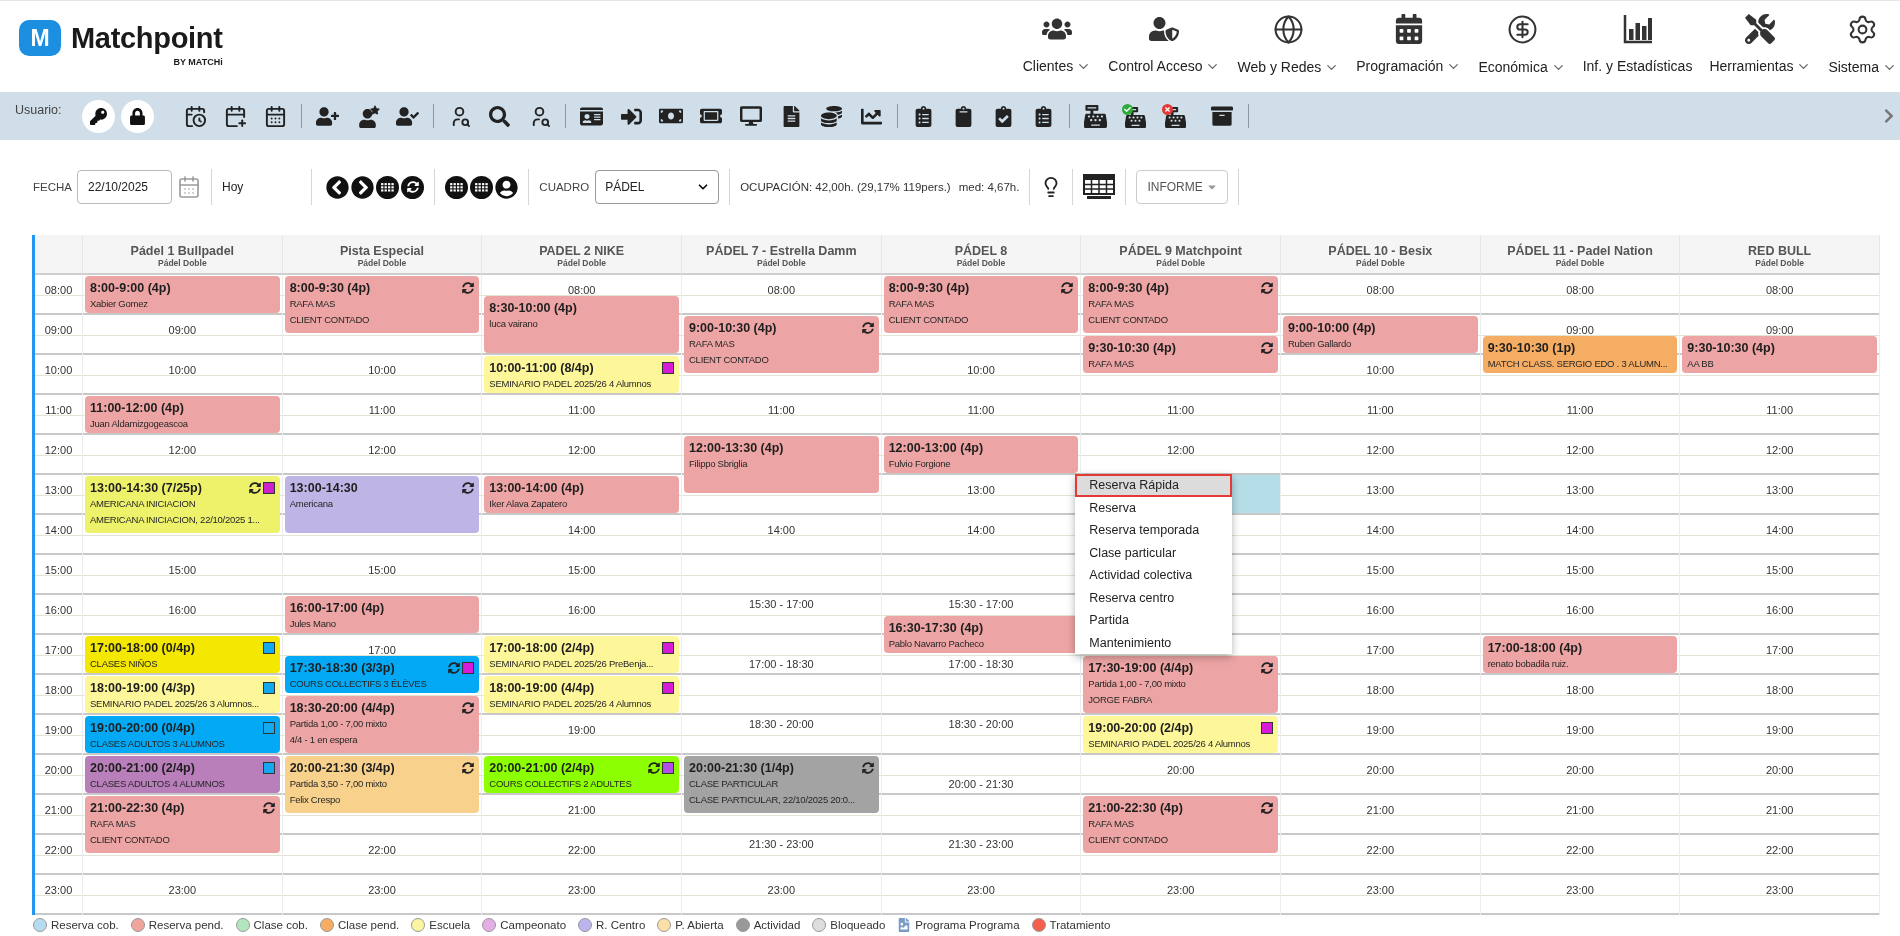 The width and height of the screenshot is (1900, 936). Describe the element at coordinates (1180, 734) in the screenshot. I see `booking-block: 19:00-20:00 (2/4p) SEMINARIO PADEL 2025/26 4 Alumnos` at that location.